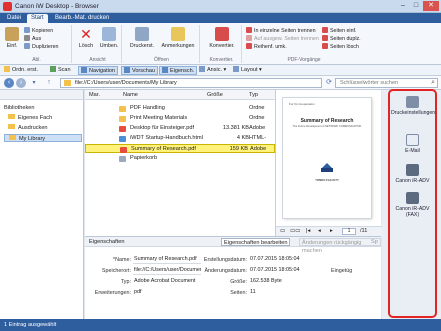 The width and height of the screenshot is (441, 331). What do you see at coordinates (339, 30) in the screenshot?
I see `insert-pages-button: Seiten einf.` at bounding box center [339, 30].